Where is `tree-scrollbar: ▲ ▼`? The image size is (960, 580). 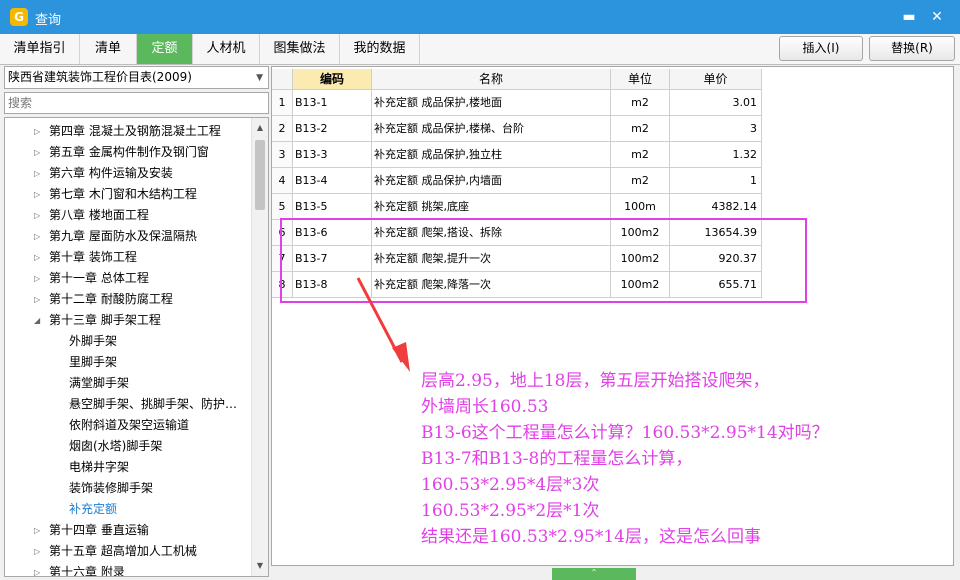
tree-scrollbar: ▲ ▼ is located at coordinates (259, 347).